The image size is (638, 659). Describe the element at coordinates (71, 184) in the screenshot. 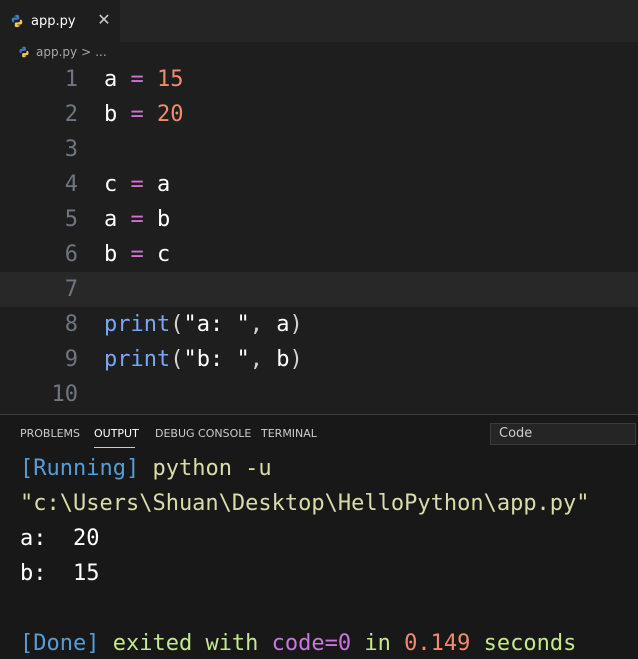

I see `line-number: 4` at that location.